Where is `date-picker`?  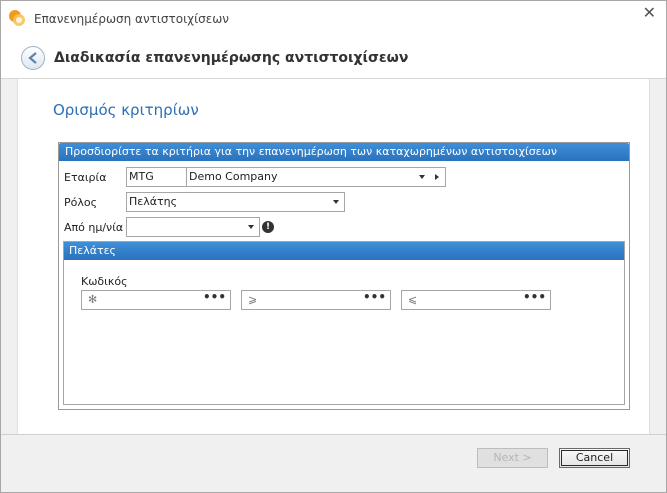 date-picker is located at coordinates (193, 227).